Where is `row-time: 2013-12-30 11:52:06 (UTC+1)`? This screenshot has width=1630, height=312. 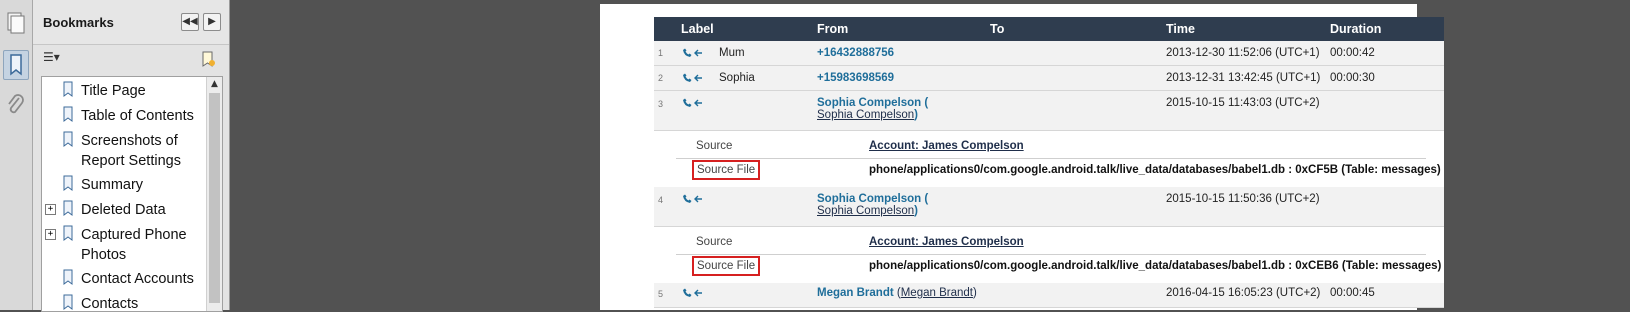
row-time: 2013-12-30 11:52:06 (UTC+1) is located at coordinates (1243, 53).